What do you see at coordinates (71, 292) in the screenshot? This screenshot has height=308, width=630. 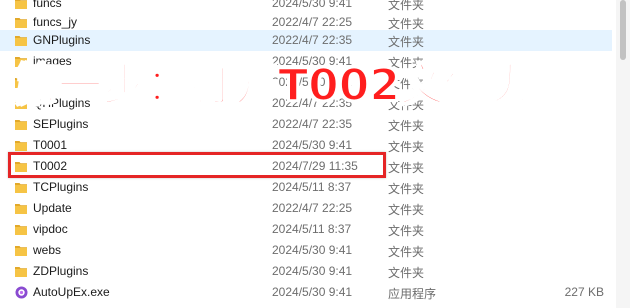 I see `file-name: AutoUpEx.exe` at bounding box center [71, 292].